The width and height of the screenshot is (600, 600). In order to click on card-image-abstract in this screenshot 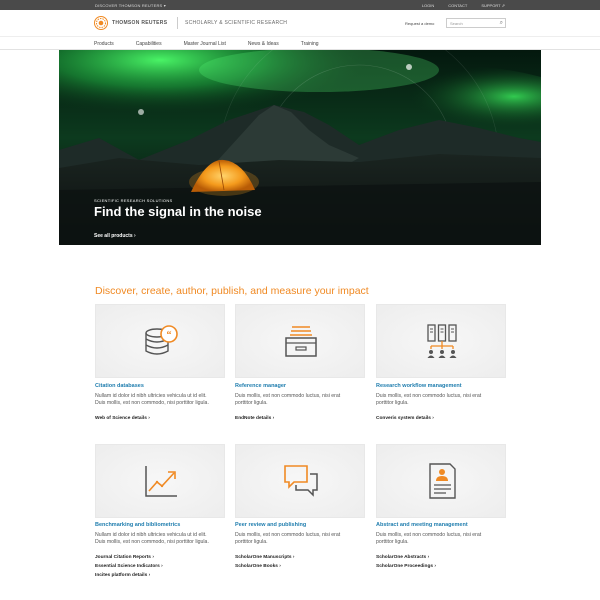, I will do `click(441, 481)`.